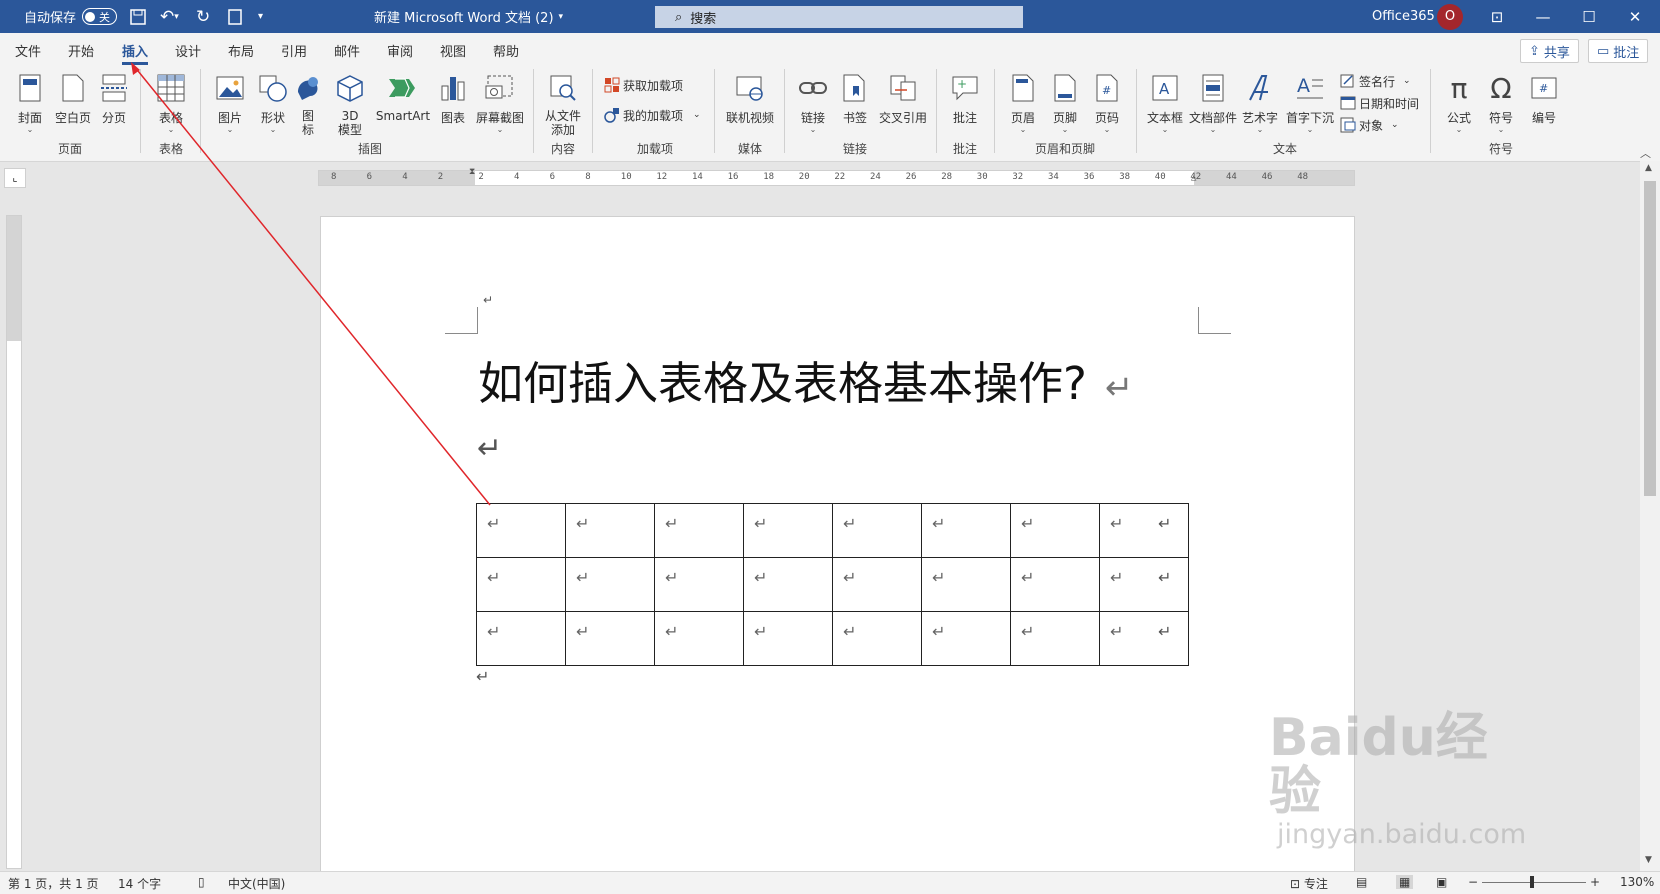 The width and height of the screenshot is (1660, 894). I want to click on save-icon, so click(138, 16).